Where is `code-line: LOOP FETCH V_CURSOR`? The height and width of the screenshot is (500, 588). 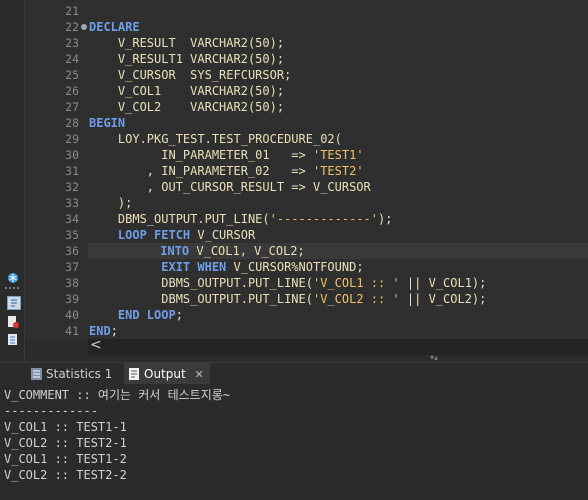
code-line: LOOP FETCH V_CURSOR is located at coordinates (338, 235).